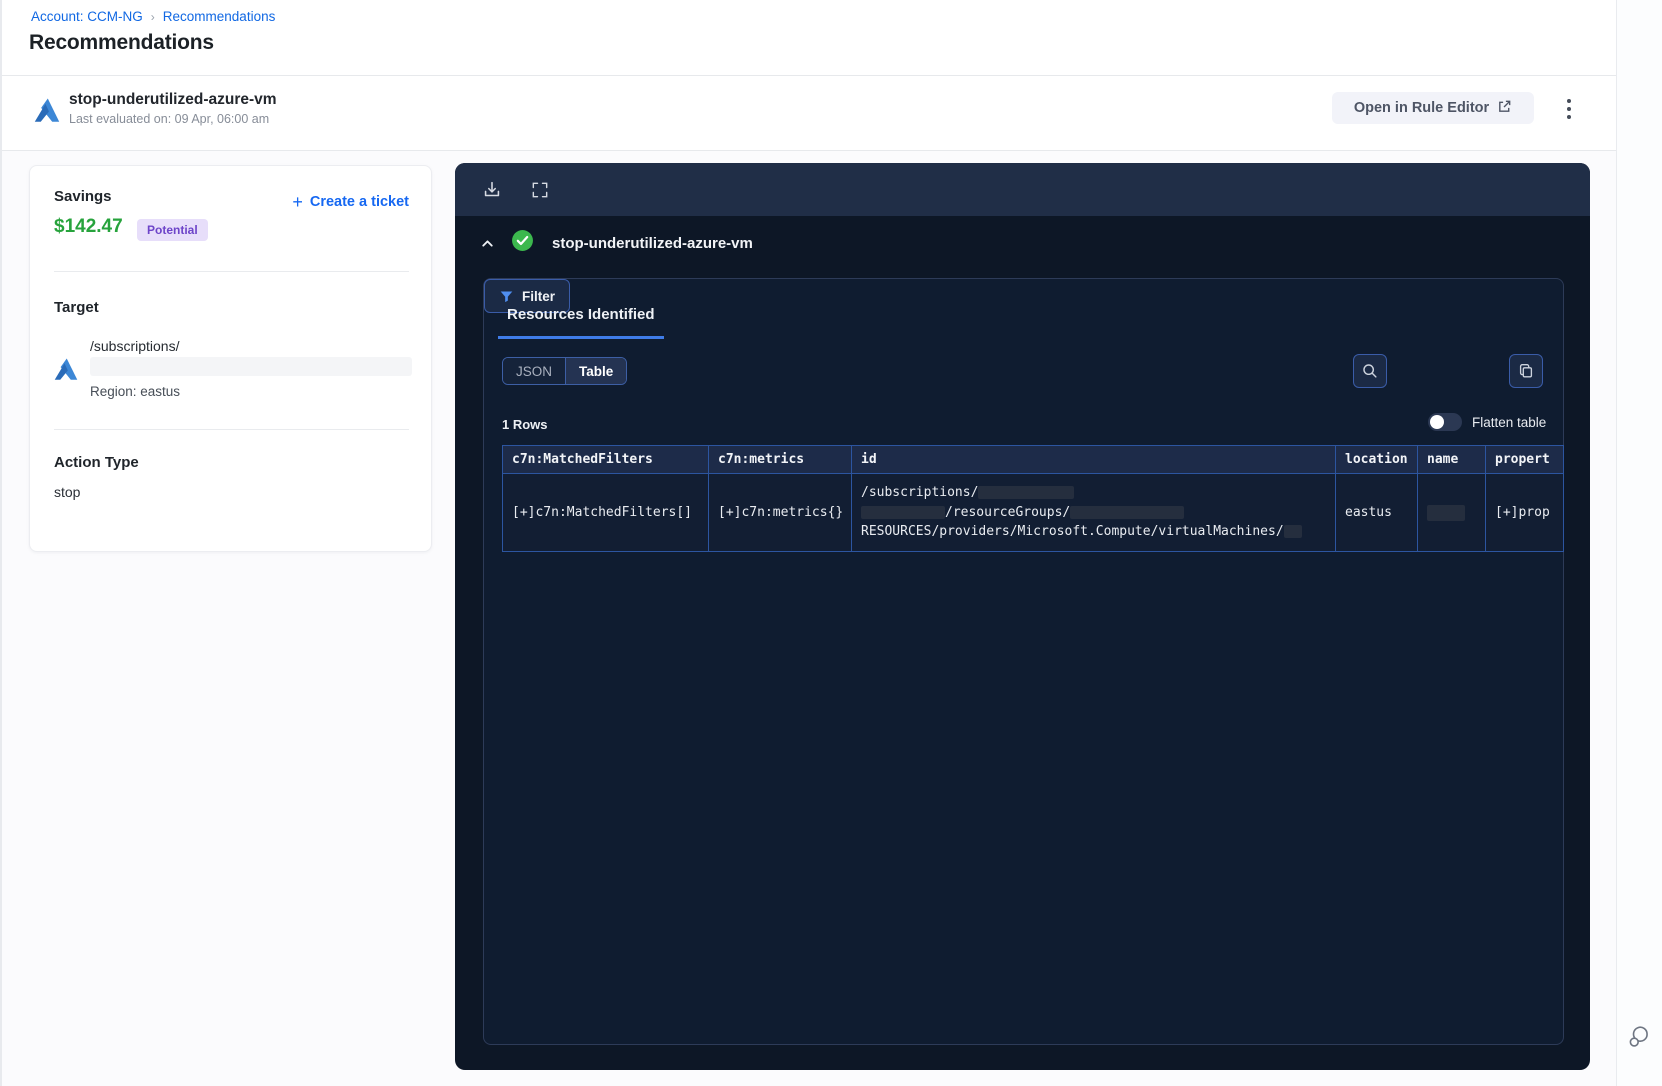 This screenshot has height=1086, width=1662. What do you see at coordinates (535, 371) in the screenshot?
I see `view-toggle-json: JSON` at bounding box center [535, 371].